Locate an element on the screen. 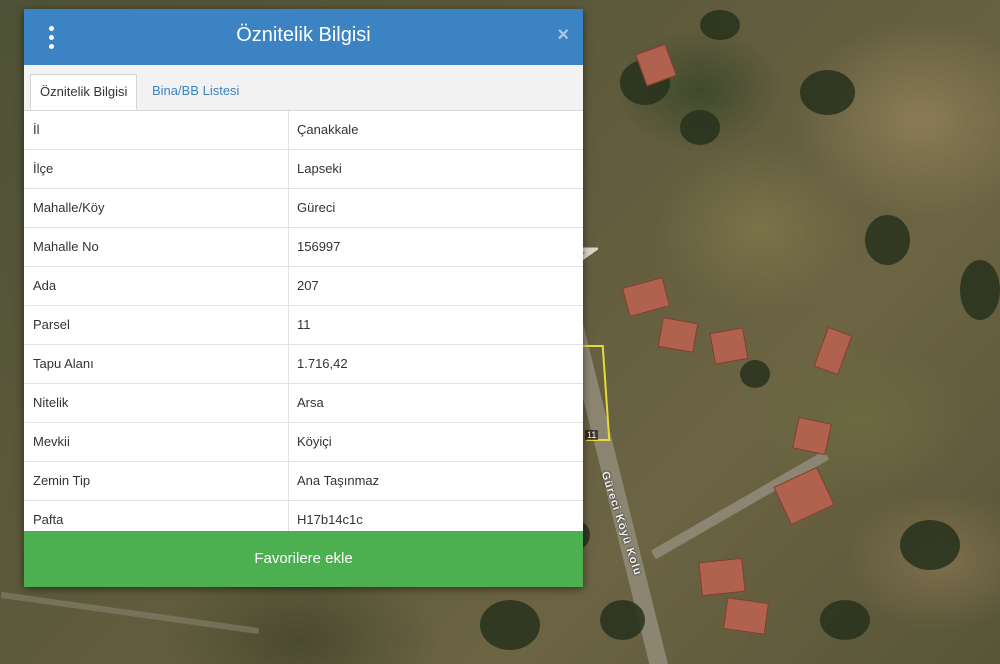 Image resolution: width=1000 pixels, height=664 pixels. attribute-key: Parsel is located at coordinates (51, 324).